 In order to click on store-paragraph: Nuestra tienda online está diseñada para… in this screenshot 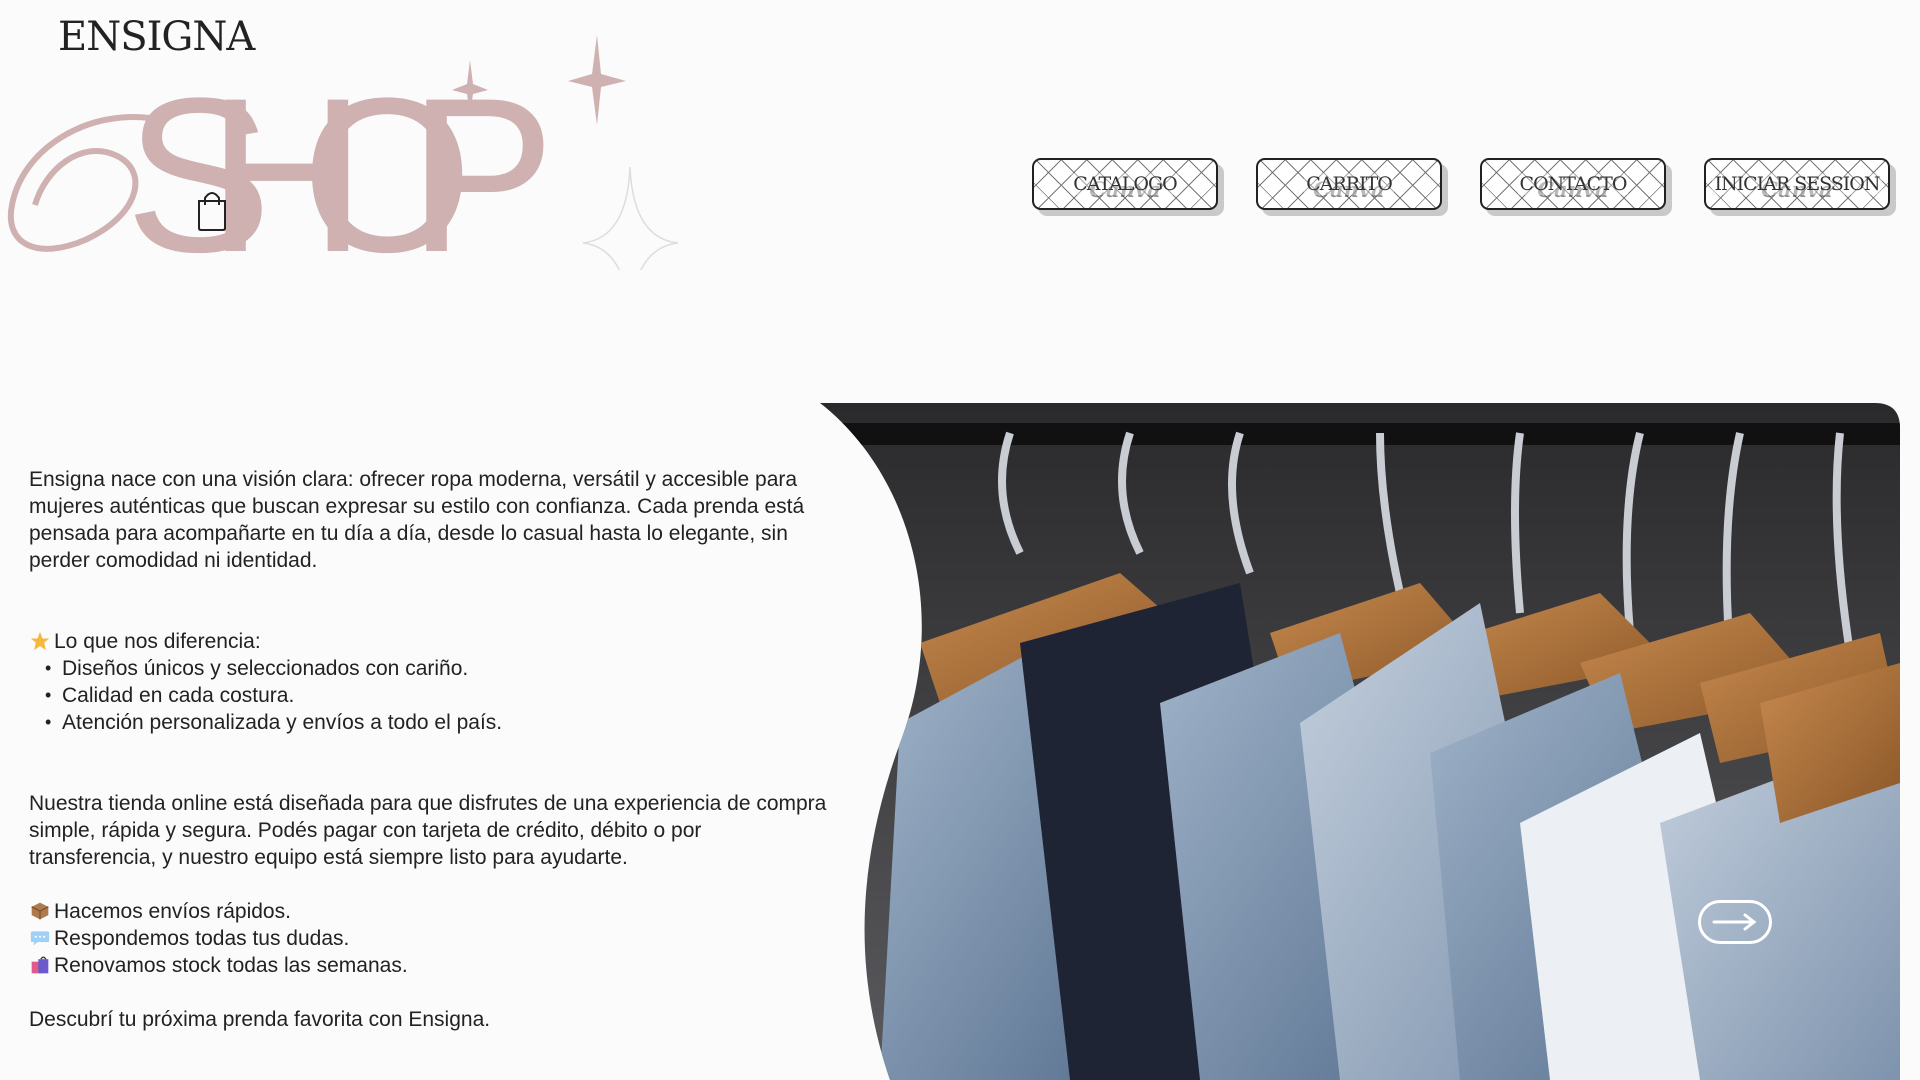, I will do `click(428, 830)`.